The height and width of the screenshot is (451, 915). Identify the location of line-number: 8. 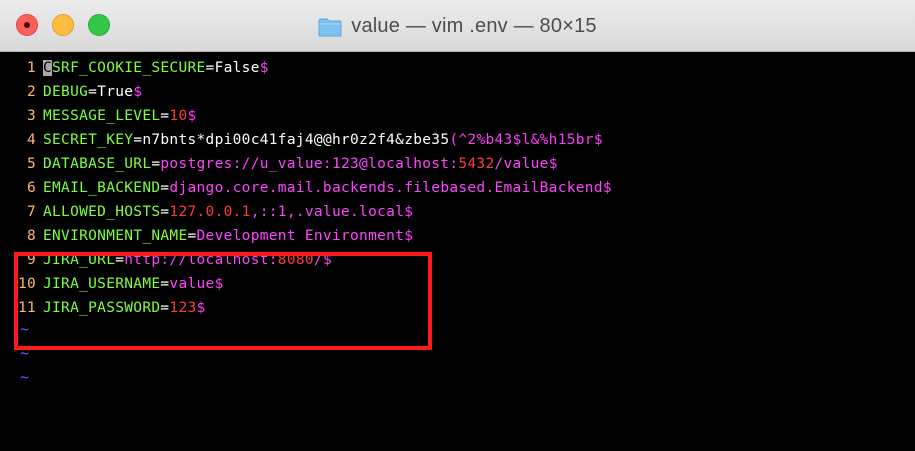
(31, 236).